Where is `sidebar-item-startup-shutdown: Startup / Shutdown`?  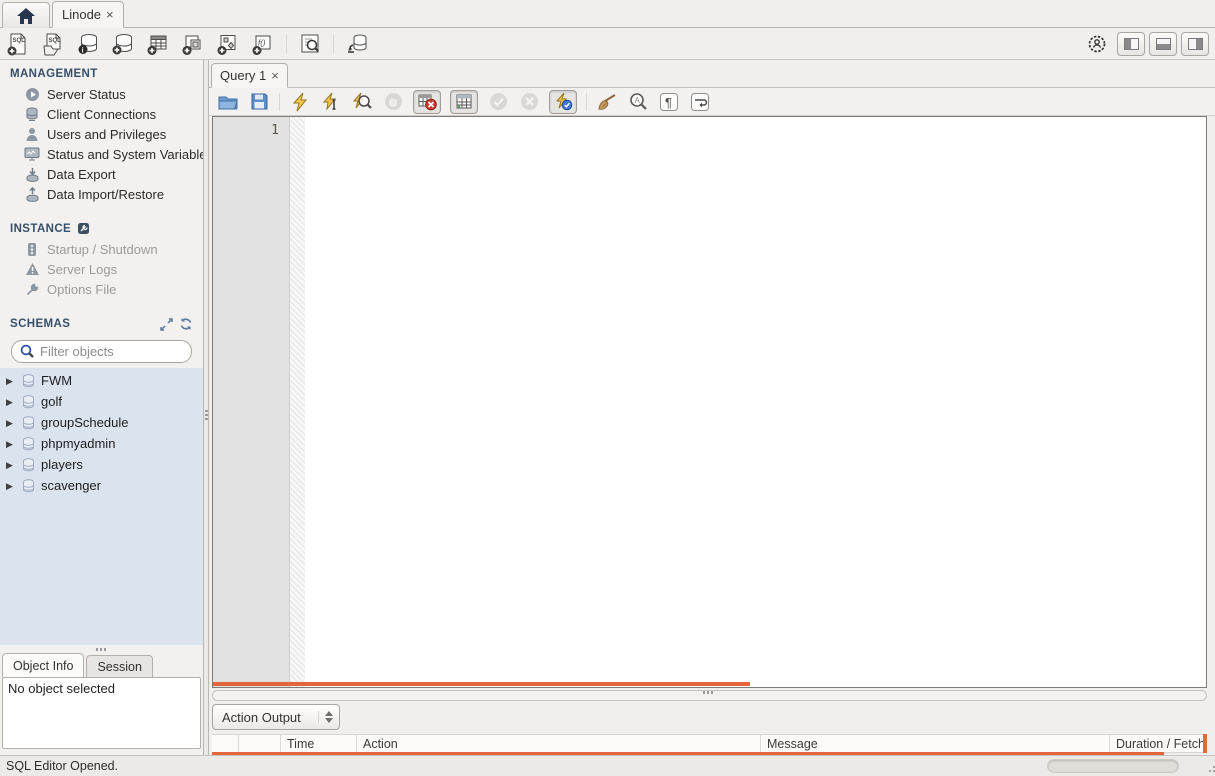
sidebar-item-startup-shutdown: Startup / Shutdown is located at coordinates (101, 249).